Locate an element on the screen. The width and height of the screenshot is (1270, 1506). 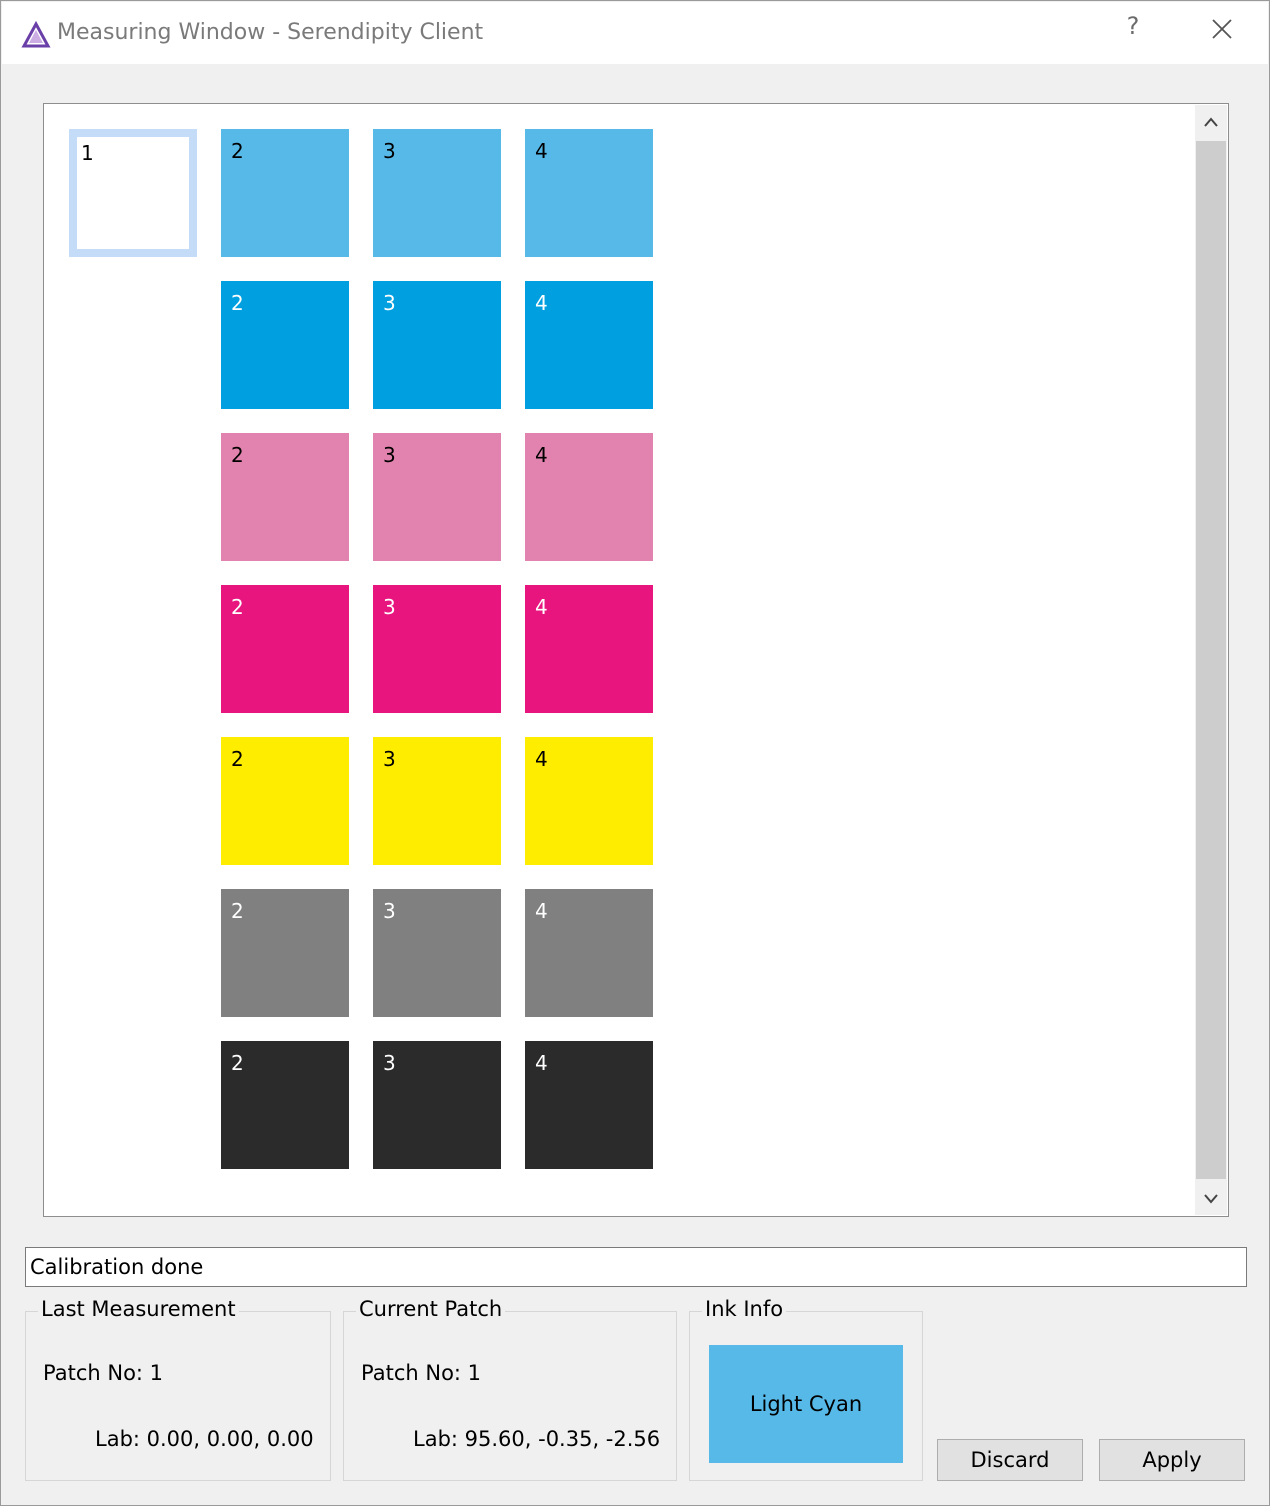
patch-black-2: 3 is located at coordinates (437, 1105).